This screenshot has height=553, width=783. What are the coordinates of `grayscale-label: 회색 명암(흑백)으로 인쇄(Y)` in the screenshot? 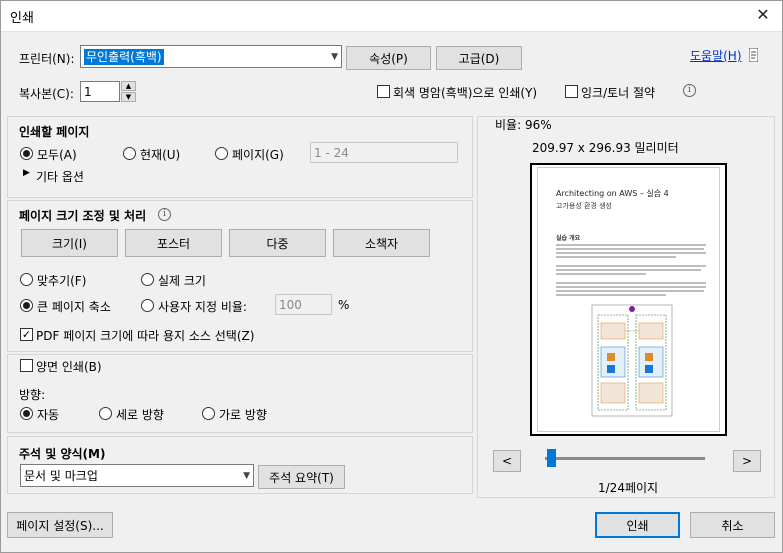 It's located at (465, 93).